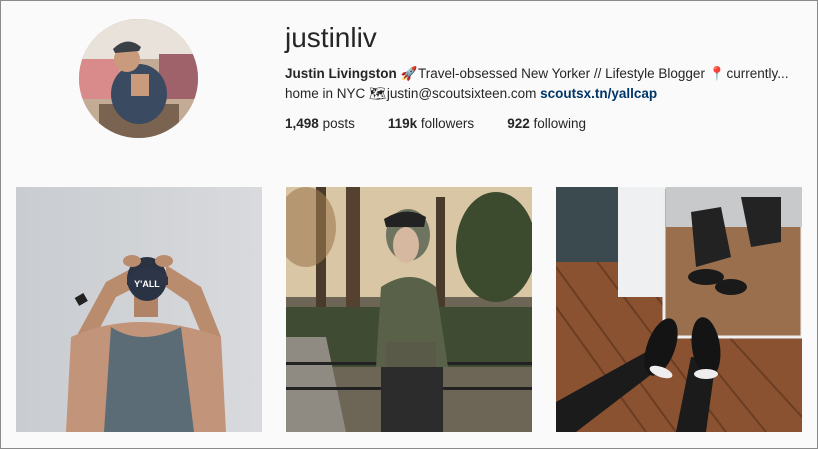  What do you see at coordinates (409, 73) in the screenshot?
I see `rocket-icon: 🚀` at bounding box center [409, 73].